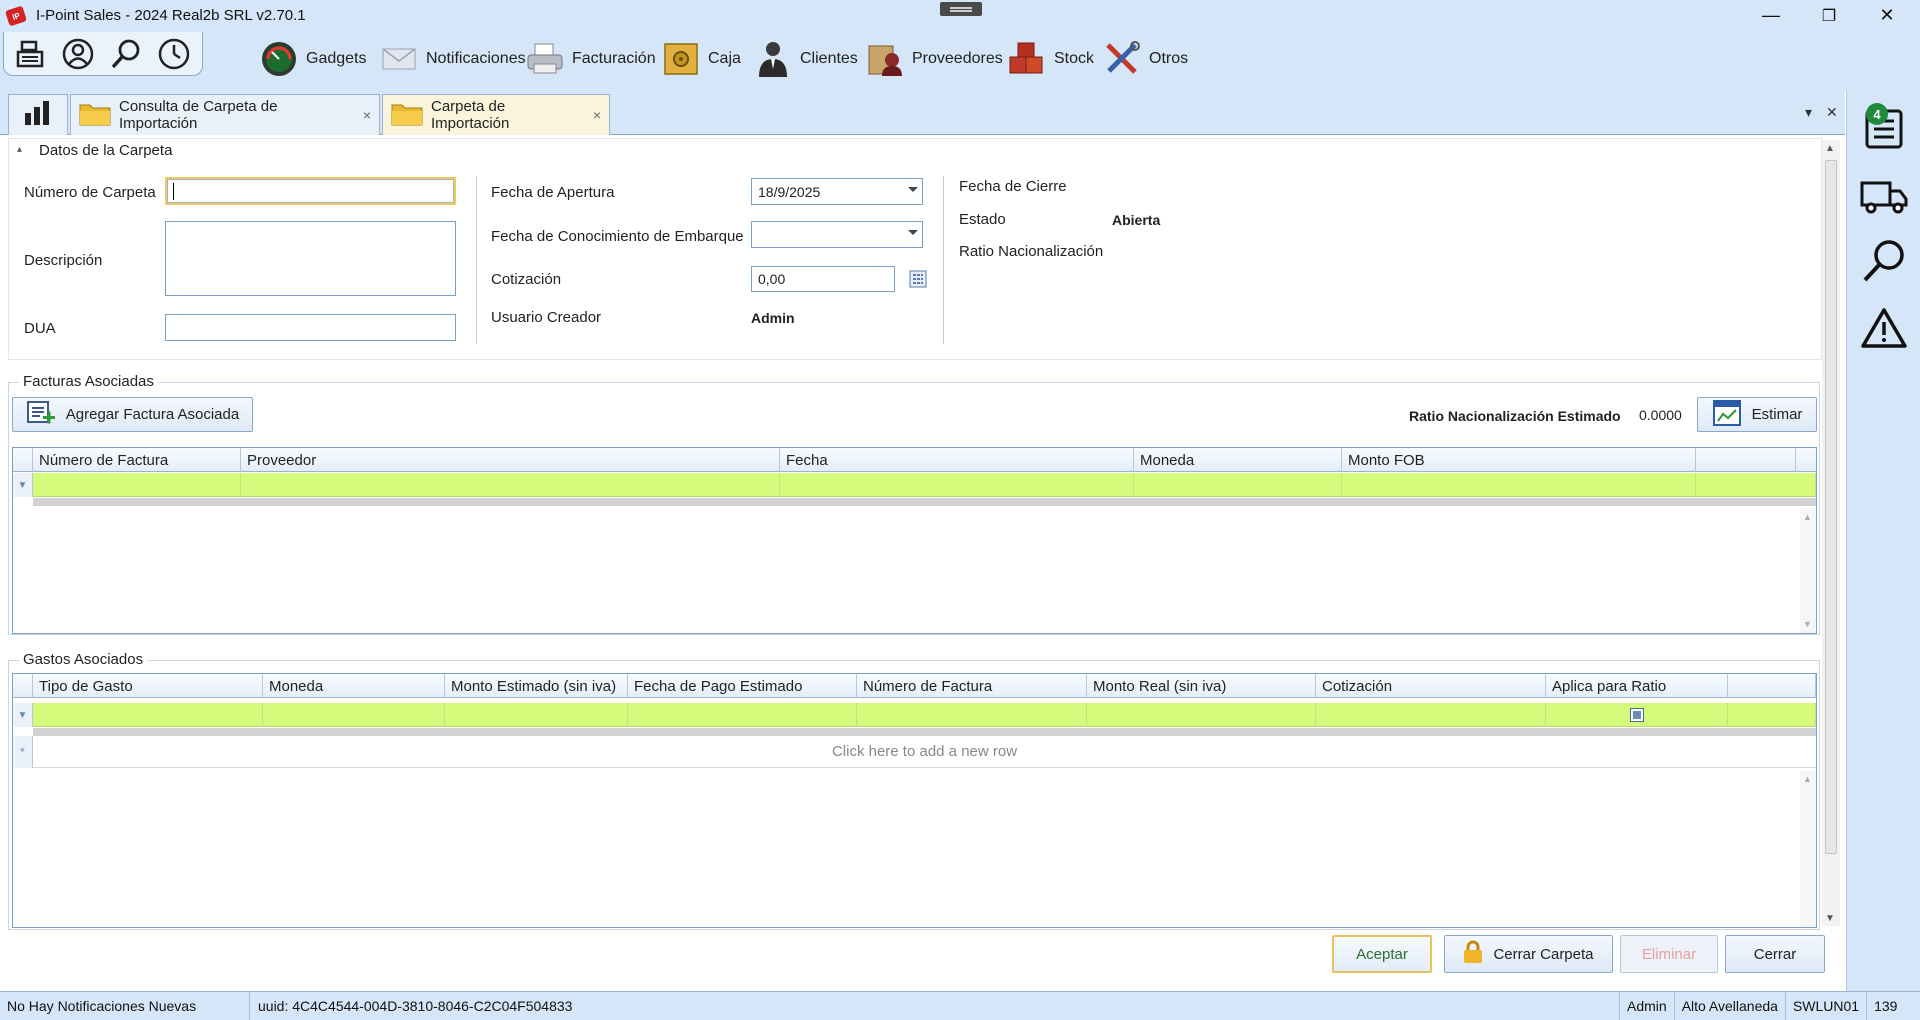 This screenshot has height=1020, width=1920. I want to click on add-factura-button: Agregar Factura Asociada, so click(132, 414).